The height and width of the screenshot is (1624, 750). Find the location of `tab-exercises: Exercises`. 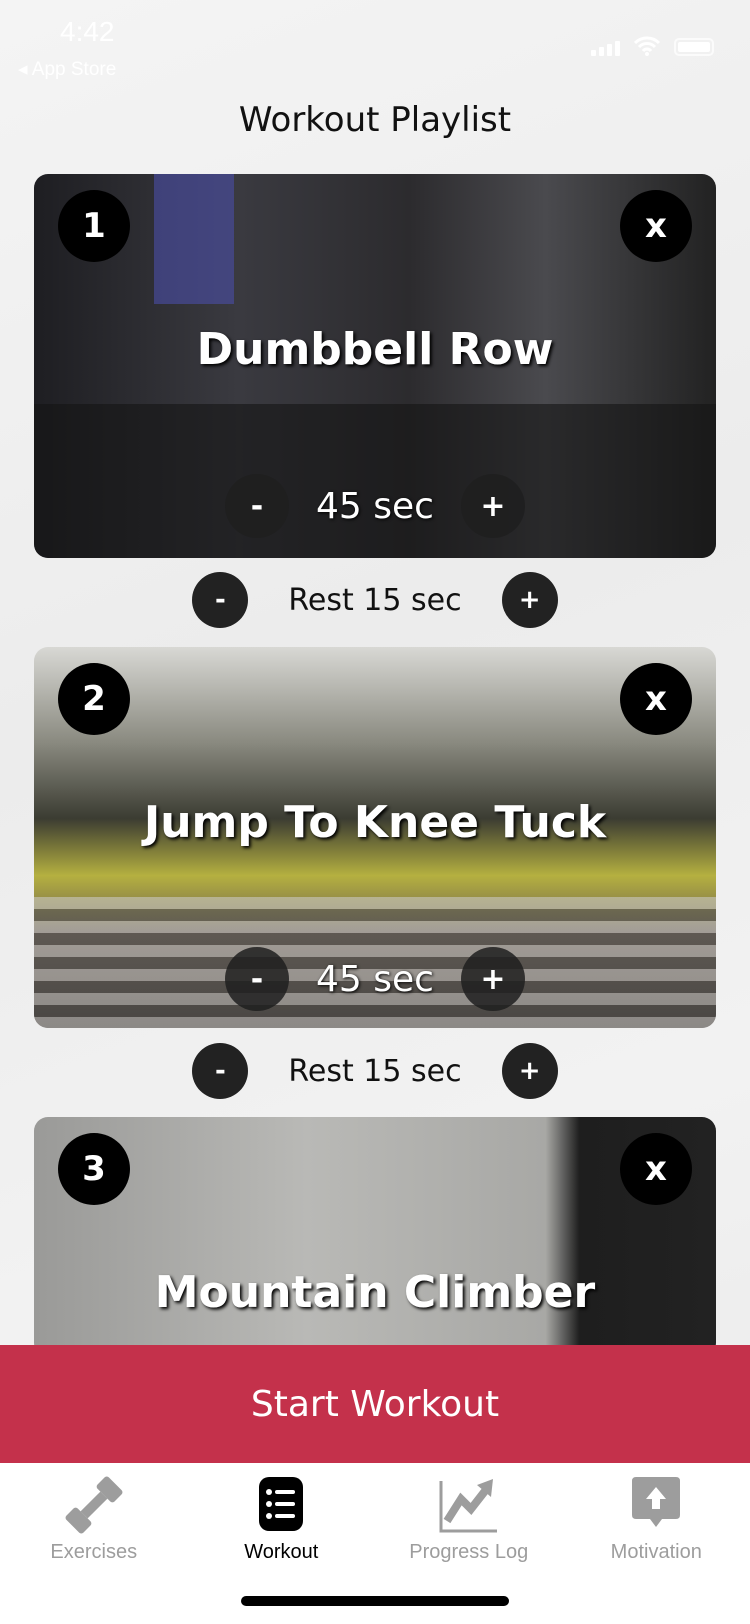

tab-exercises: Exercises is located at coordinates (94, 1543).